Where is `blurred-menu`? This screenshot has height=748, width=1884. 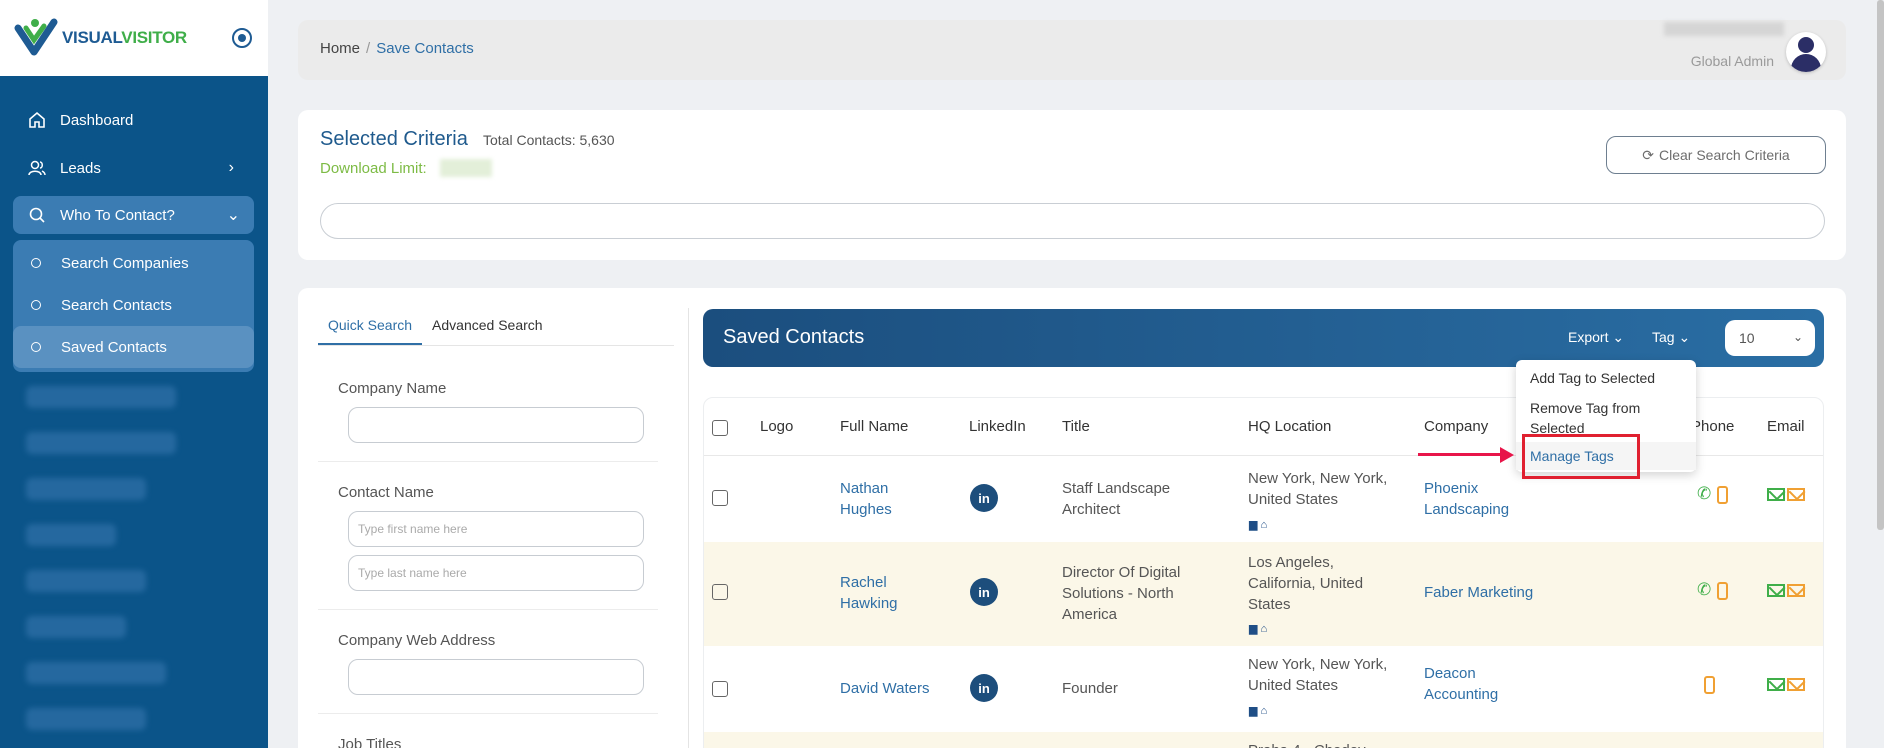 blurred-menu is located at coordinates (134, 558).